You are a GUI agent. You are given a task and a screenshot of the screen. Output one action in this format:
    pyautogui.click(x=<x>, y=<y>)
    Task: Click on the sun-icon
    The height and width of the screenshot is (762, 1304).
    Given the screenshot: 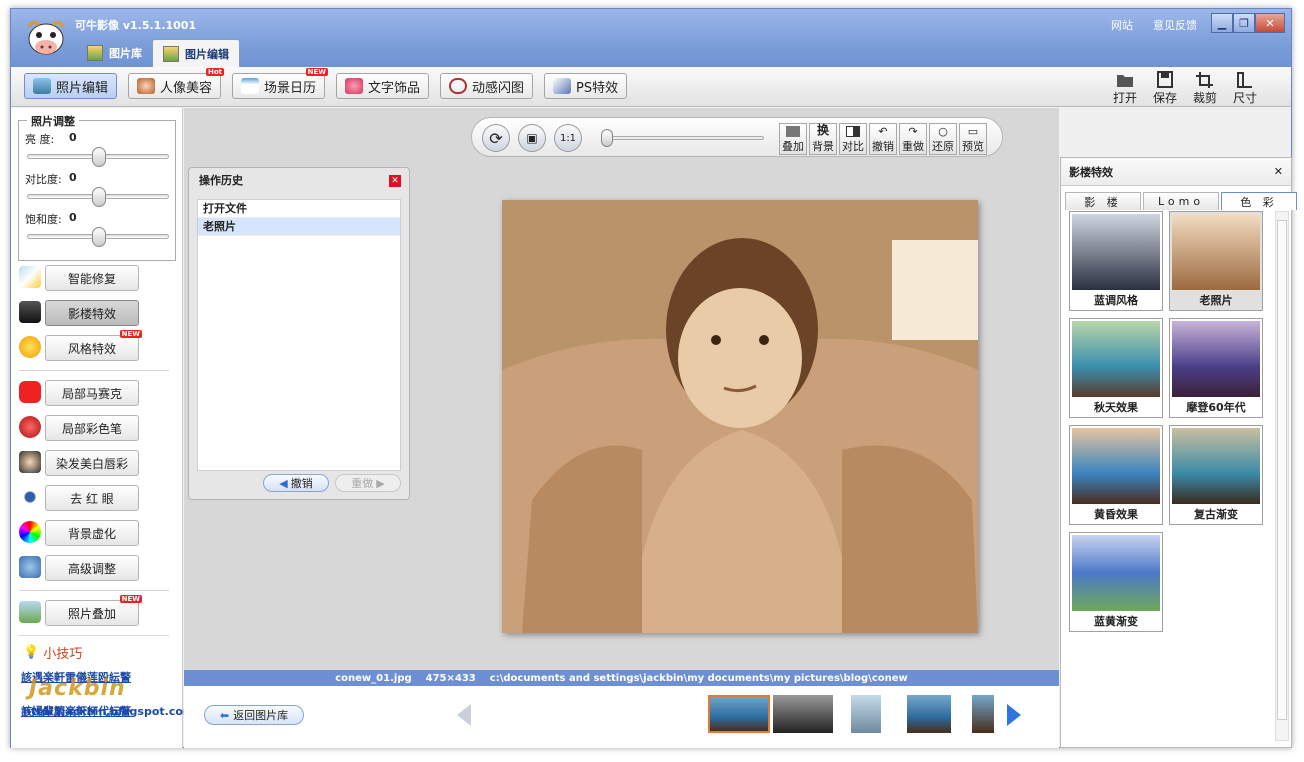 What is the action you would take?
    pyautogui.click(x=30, y=347)
    